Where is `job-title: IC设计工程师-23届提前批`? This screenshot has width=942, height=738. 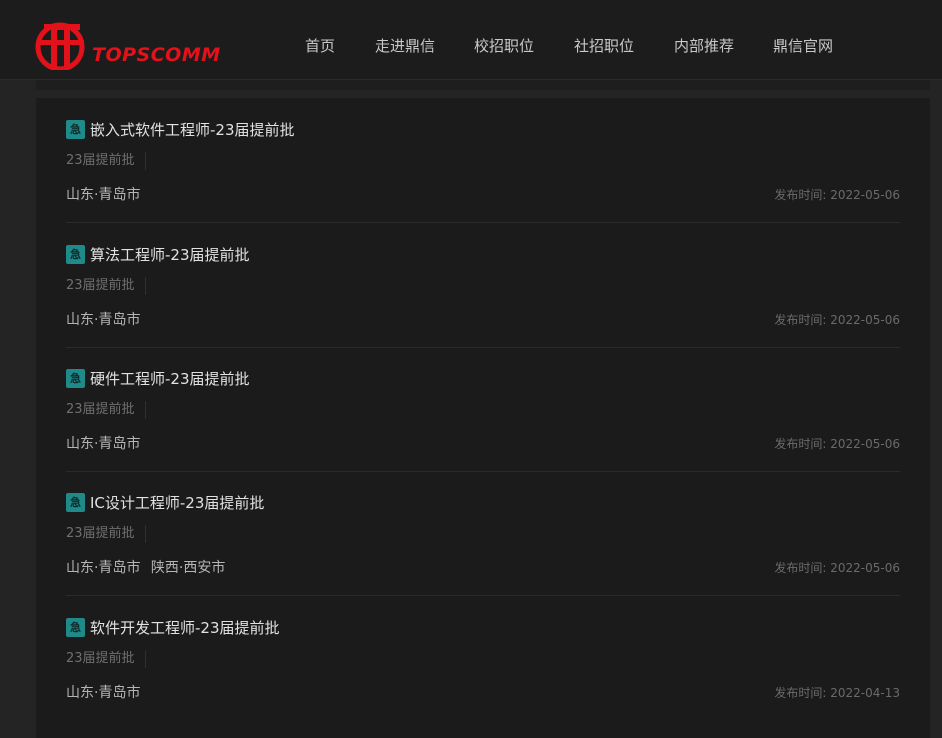
job-title: IC设计工程师-23届提前批 is located at coordinates (177, 502).